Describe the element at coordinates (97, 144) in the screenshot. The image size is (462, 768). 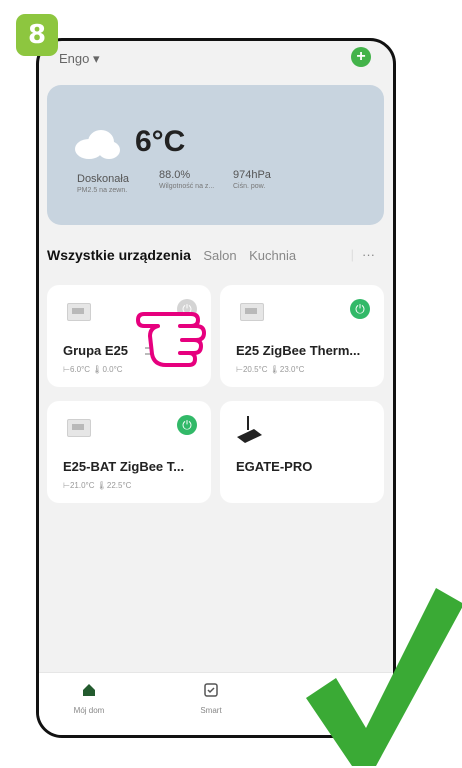
I see `cloud-icon` at that location.